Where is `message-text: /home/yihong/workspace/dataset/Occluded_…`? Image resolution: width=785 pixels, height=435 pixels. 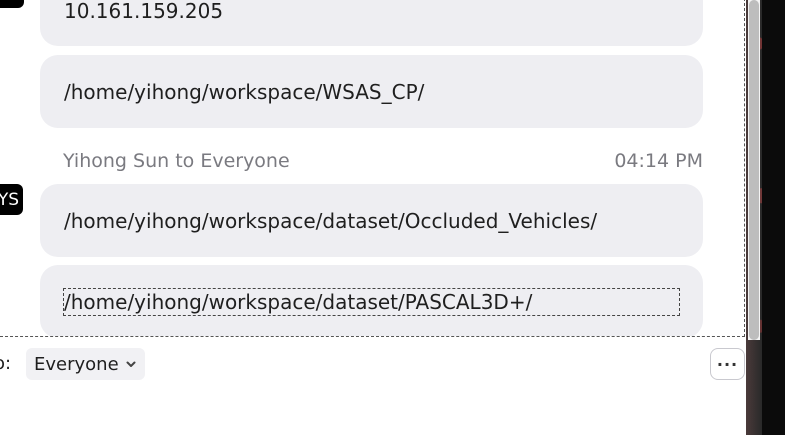
message-text: /home/yihong/workspace/dataset/Occluded_… is located at coordinates (331, 220).